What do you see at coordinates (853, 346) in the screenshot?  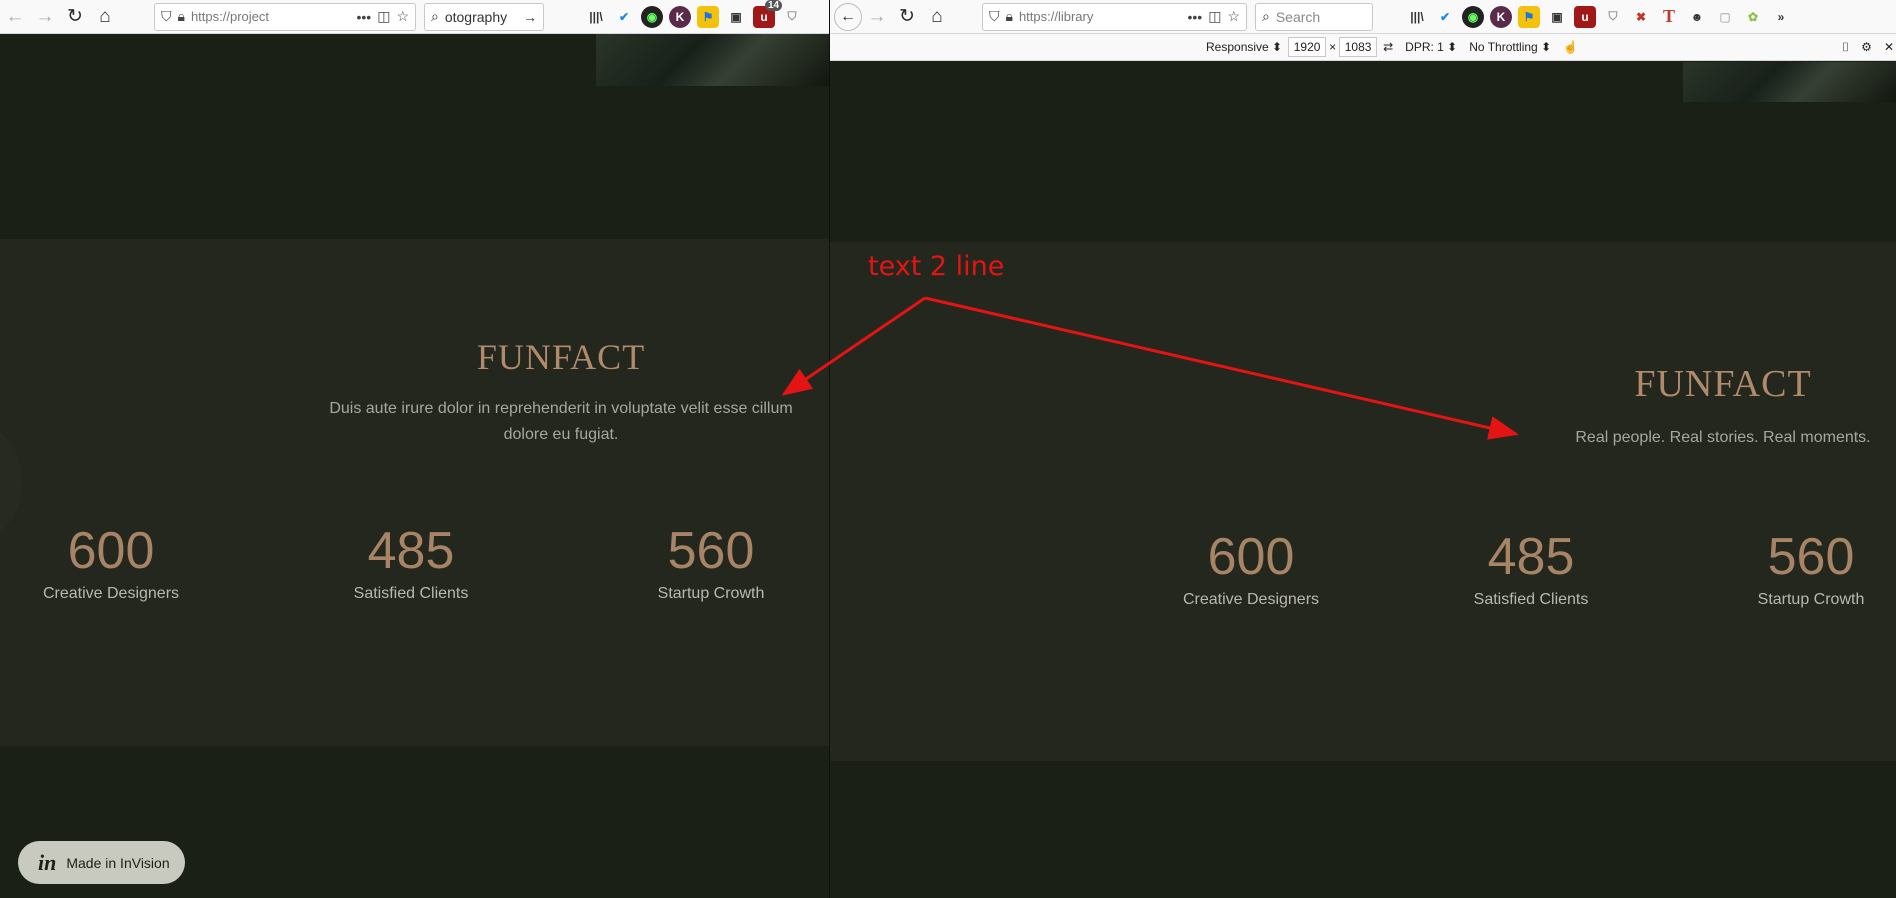 I see `arrow-to-left-description` at bounding box center [853, 346].